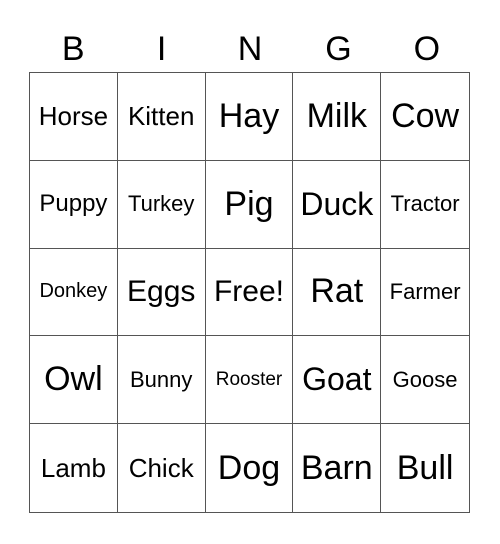  I want to click on bingo-cell: Rooster, so click(249, 380).